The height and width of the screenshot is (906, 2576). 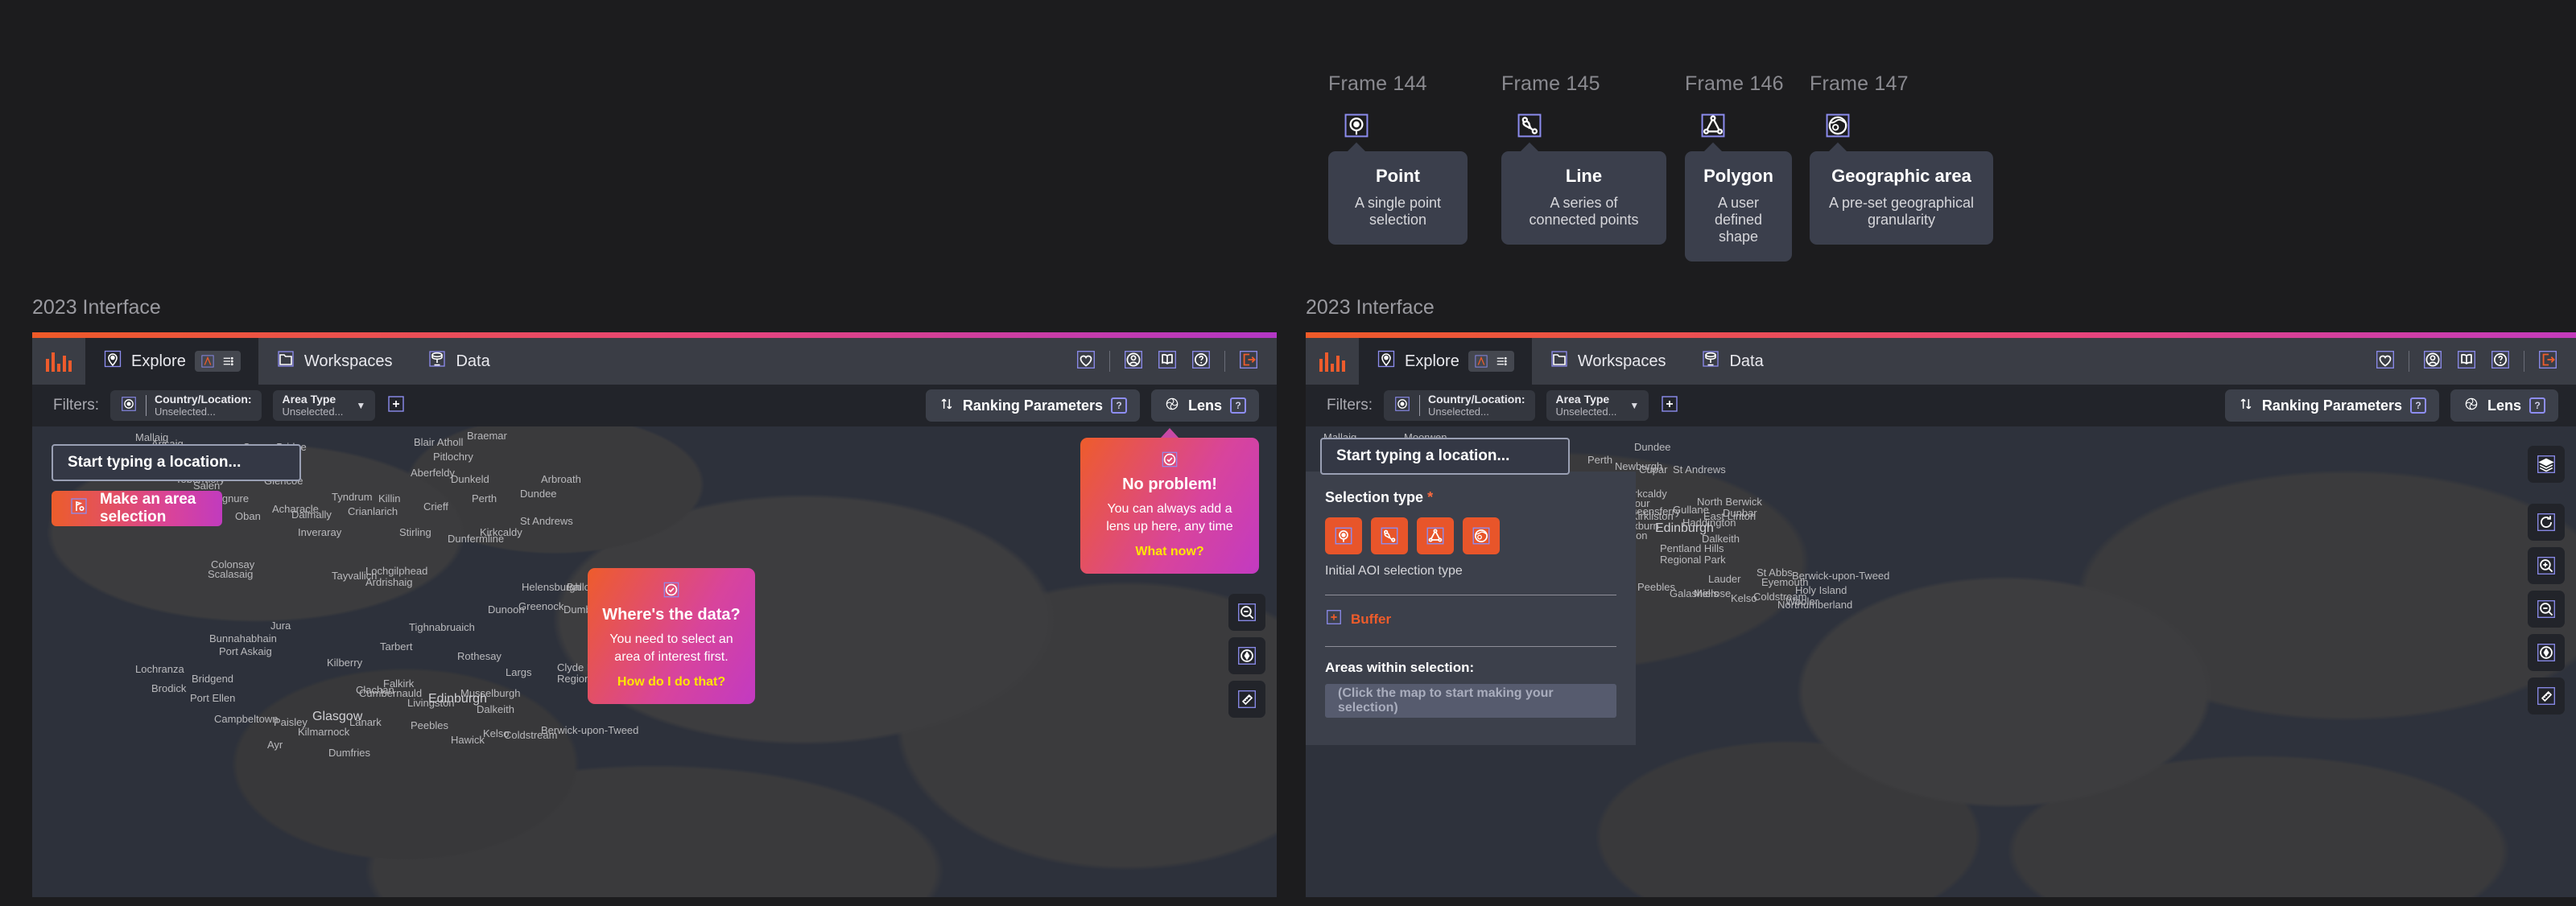 I want to click on nav-actions-right, so click(x=2475, y=361).